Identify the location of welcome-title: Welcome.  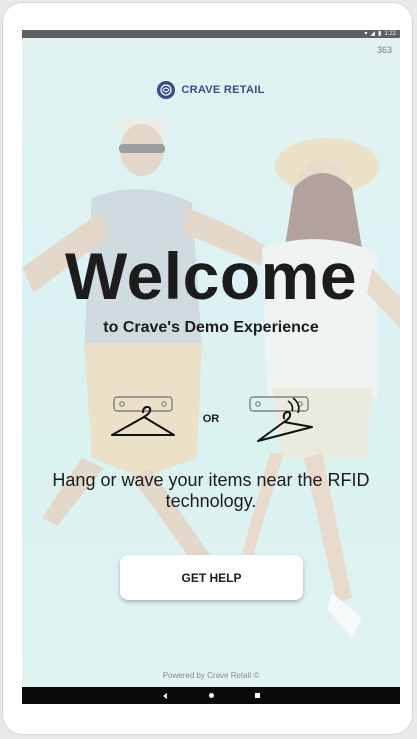
(211, 276).